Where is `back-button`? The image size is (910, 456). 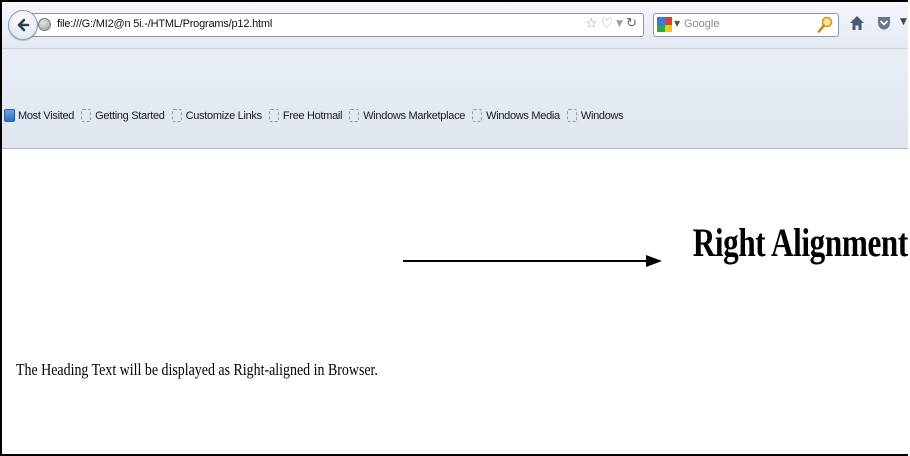
back-button is located at coordinates (23, 25).